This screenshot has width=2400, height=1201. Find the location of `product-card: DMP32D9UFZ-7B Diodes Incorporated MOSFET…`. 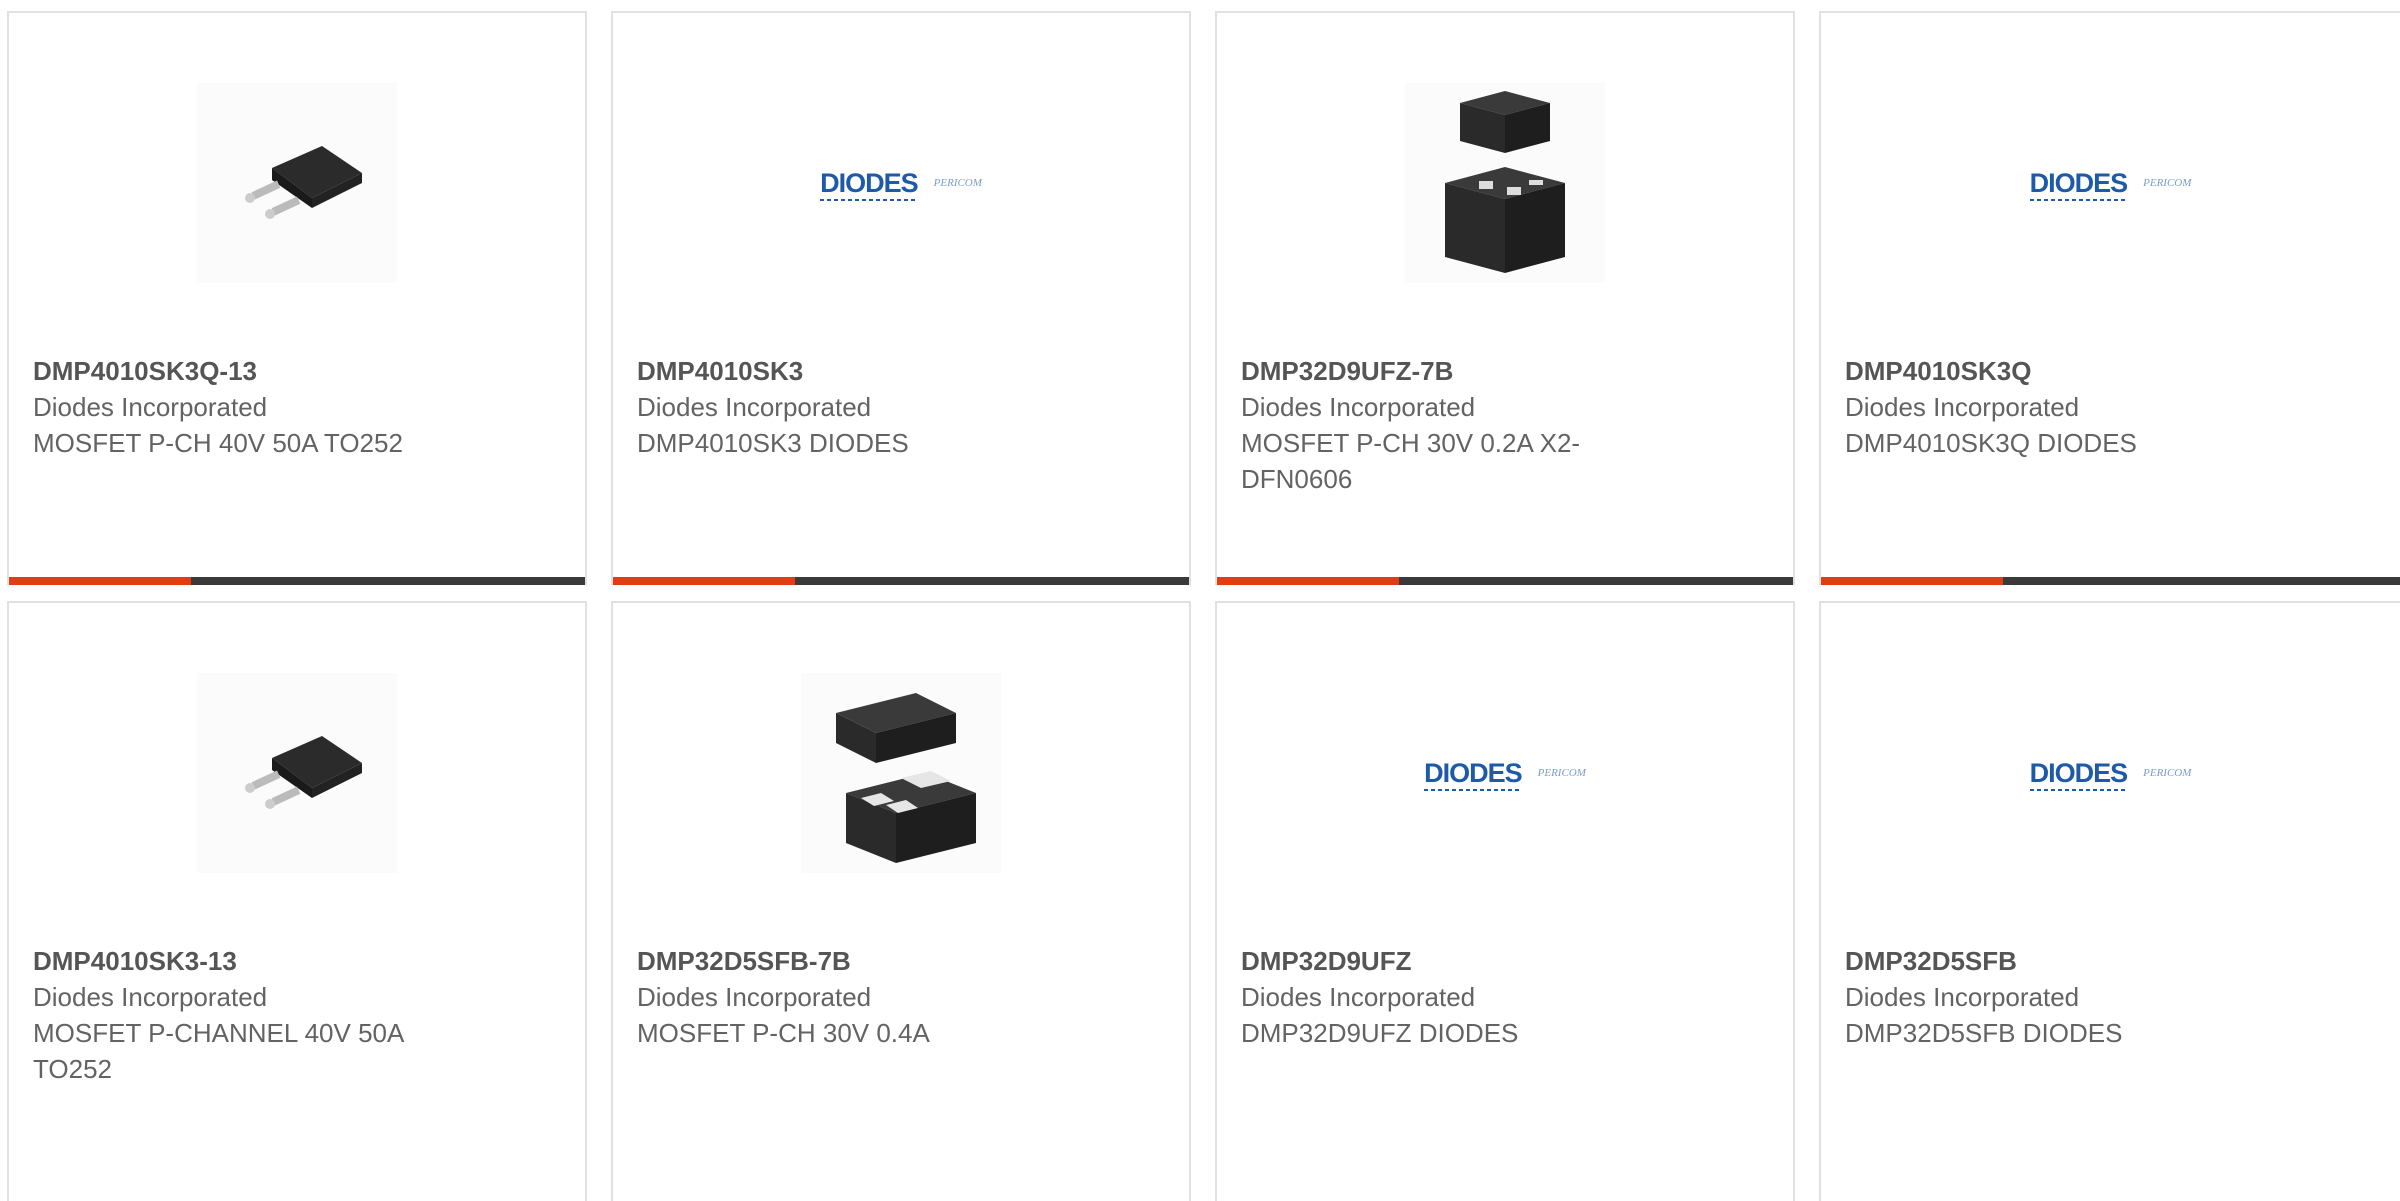

product-card: DMP32D9UFZ-7B Diodes Incorporated MOSFET… is located at coordinates (1505, 298).